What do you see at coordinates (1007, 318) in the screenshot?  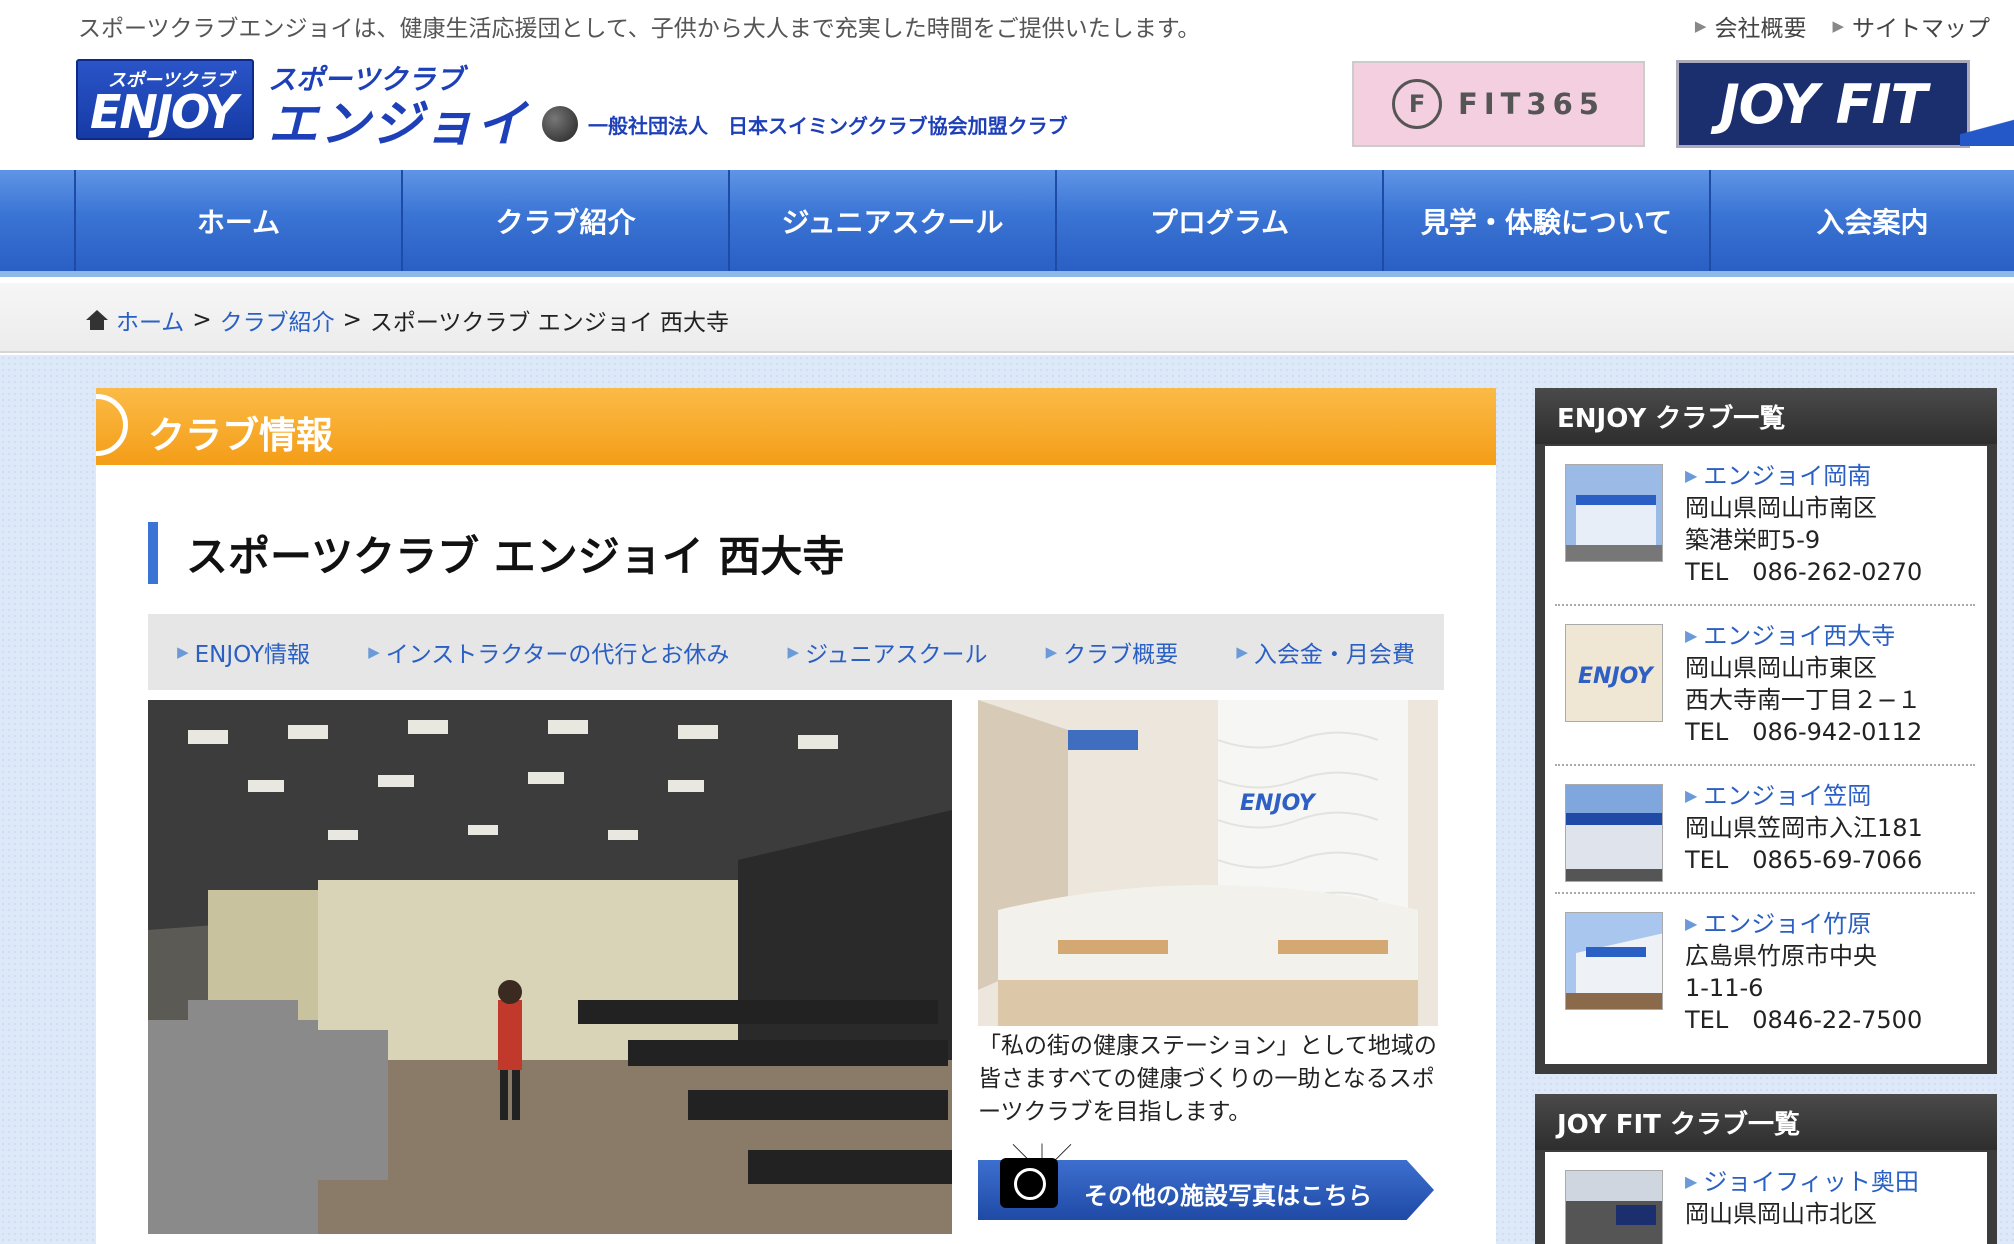 I see `breadcrumb-bar: ホーム > クラブ紹介 > スポーツクラブ エンジョイ 西大寺` at bounding box center [1007, 318].